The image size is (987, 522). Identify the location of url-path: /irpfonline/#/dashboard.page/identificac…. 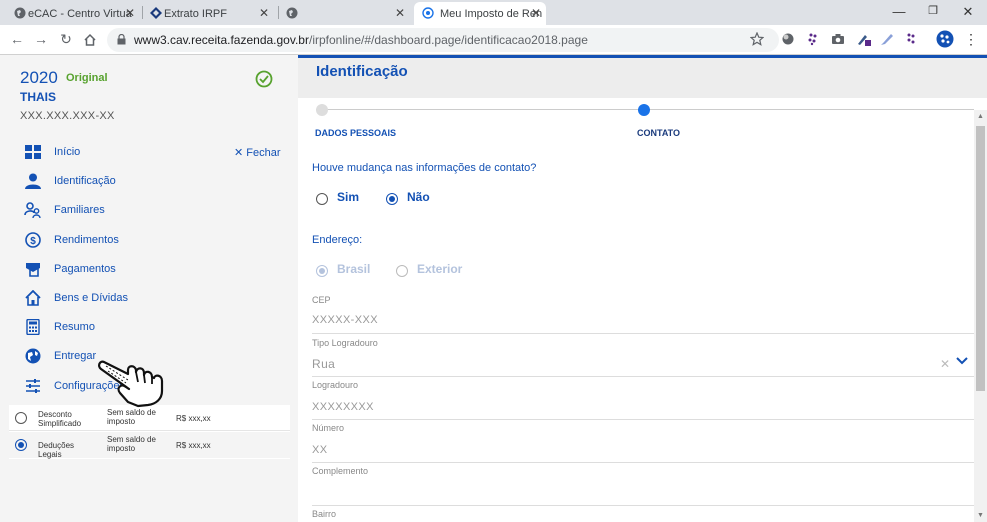
(448, 40).